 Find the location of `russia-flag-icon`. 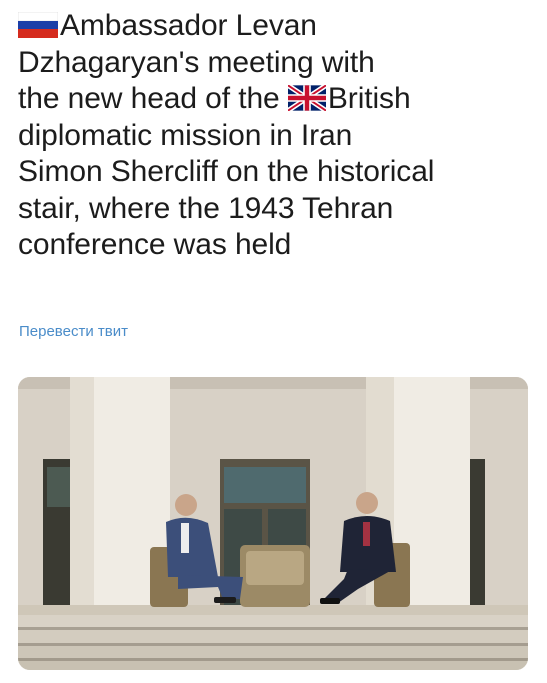

russia-flag-icon is located at coordinates (38, 25).